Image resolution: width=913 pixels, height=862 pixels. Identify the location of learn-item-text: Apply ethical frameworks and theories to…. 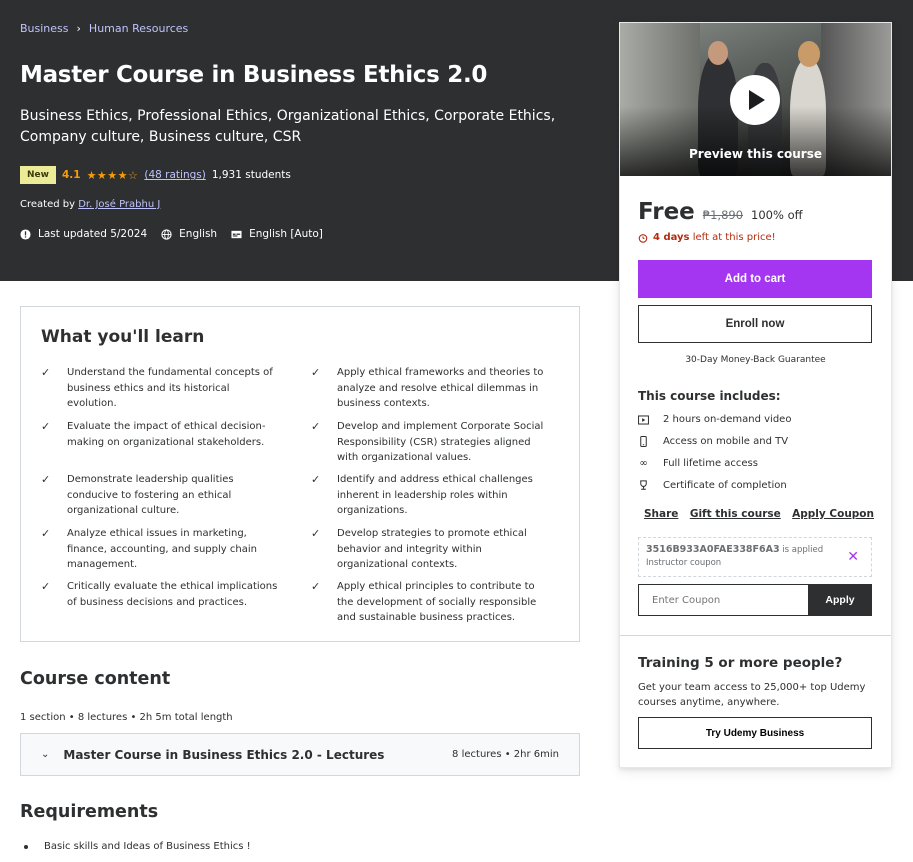
(440, 388).